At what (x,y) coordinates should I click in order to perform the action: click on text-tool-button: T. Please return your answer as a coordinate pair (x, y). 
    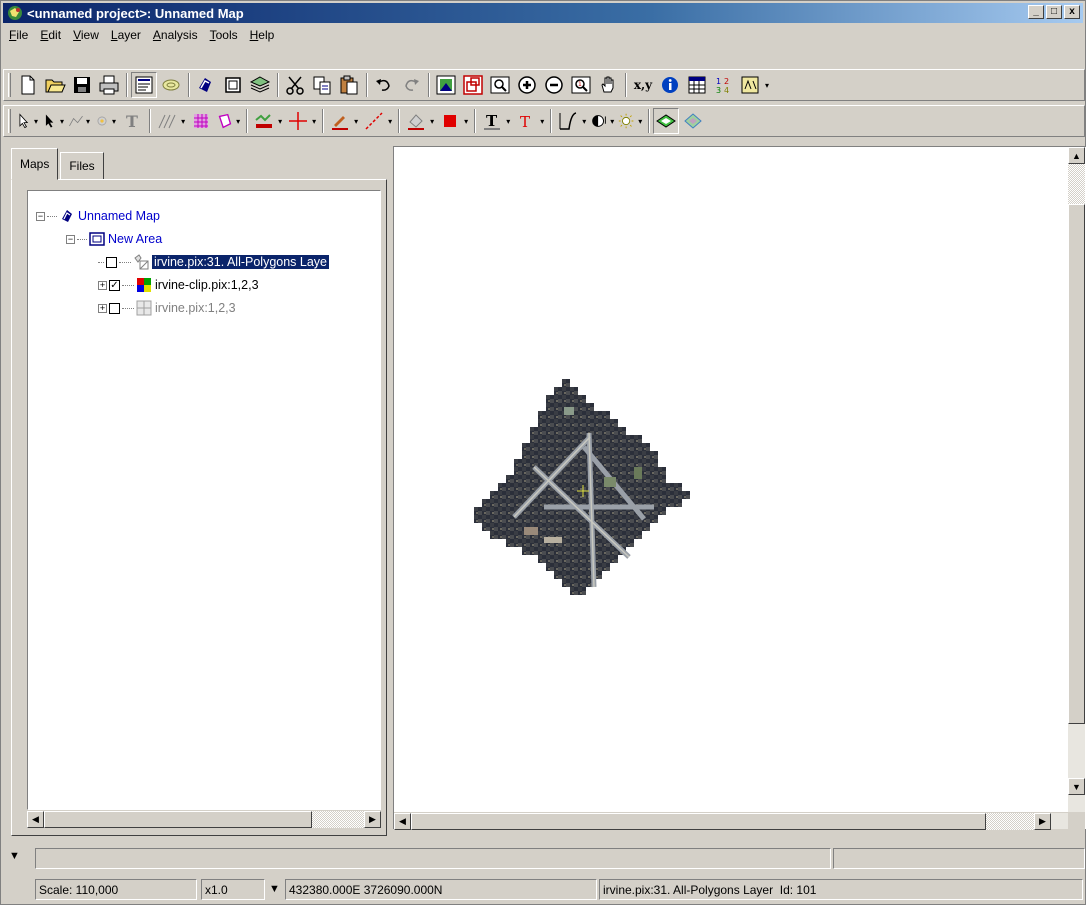
    Looking at the image, I should click on (132, 121).